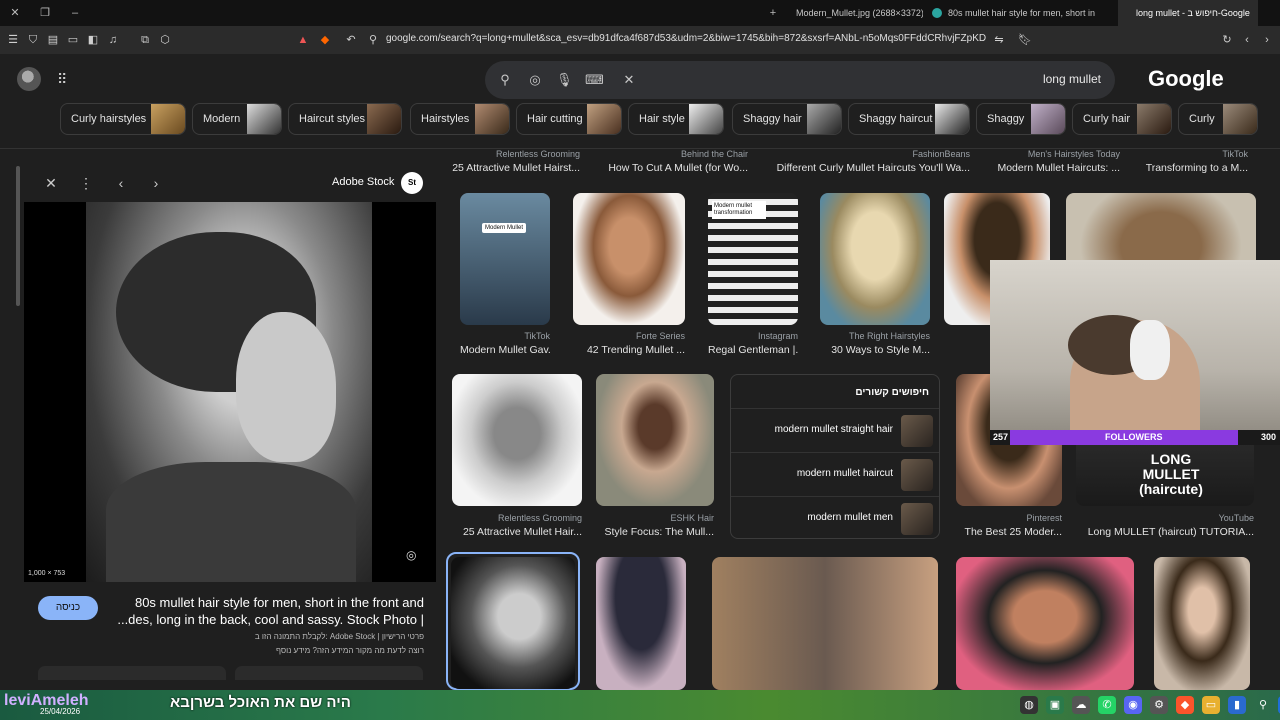 This screenshot has width=1280, height=720. I want to click on chip-hairstyles: Hairstyles, so click(460, 119).